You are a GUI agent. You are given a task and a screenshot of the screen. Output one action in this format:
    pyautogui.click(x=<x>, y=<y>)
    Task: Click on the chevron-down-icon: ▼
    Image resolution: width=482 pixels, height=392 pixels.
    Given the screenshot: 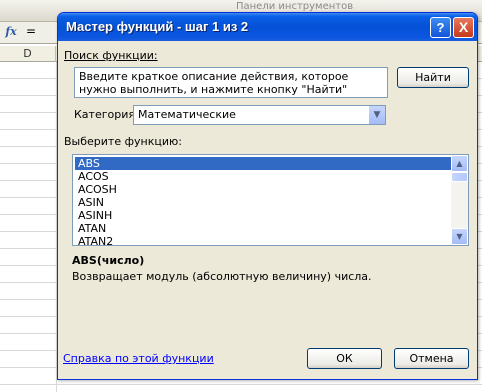 What is the action you would take?
    pyautogui.click(x=376, y=115)
    